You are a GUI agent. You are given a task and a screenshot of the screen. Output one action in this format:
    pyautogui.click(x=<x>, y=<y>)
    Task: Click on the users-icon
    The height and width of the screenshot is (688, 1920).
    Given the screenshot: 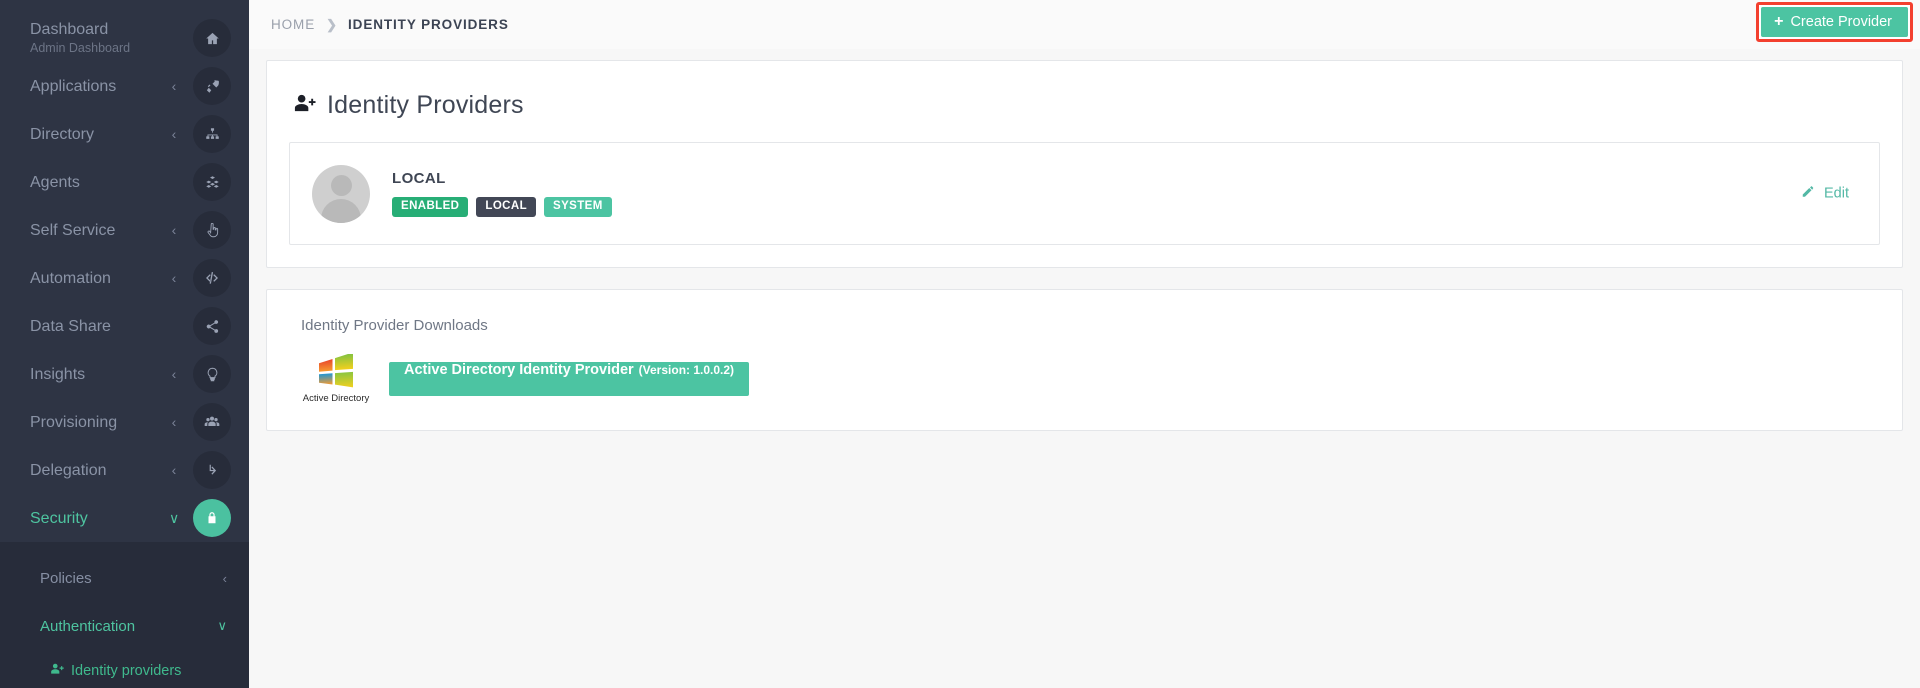 What is the action you would take?
    pyautogui.click(x=212, y=422)
    